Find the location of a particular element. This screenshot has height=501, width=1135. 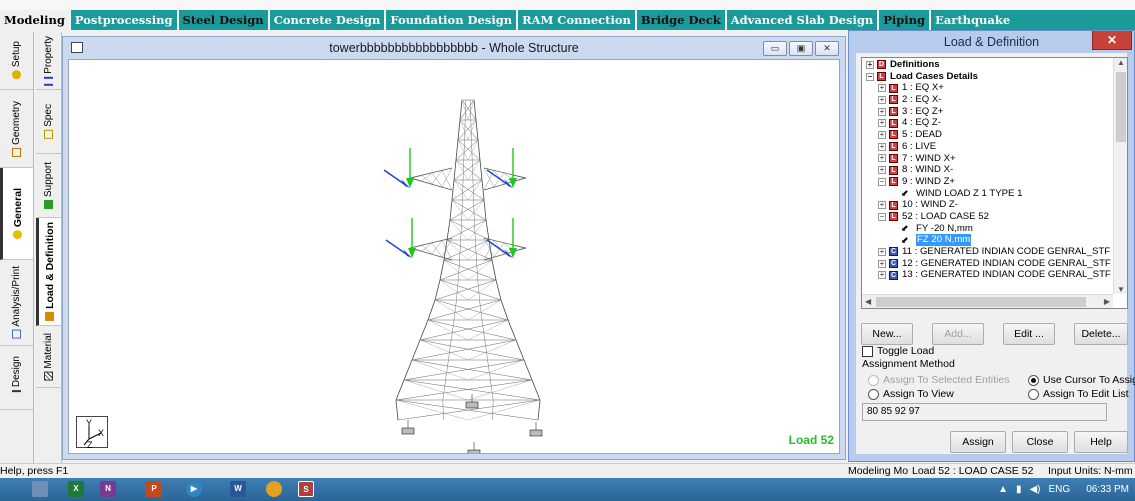

tree-item: + L 4 : EQ Z- is located at coordinates (987, 123).